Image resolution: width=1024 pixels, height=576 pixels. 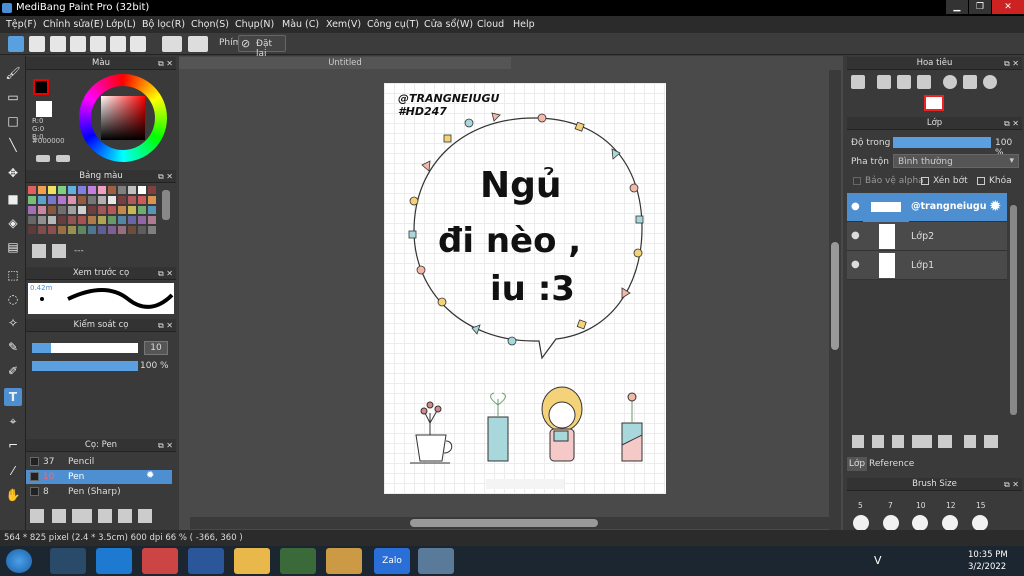 I want to click on clock-time: 10:35 PM, so click(x=988, y=555).